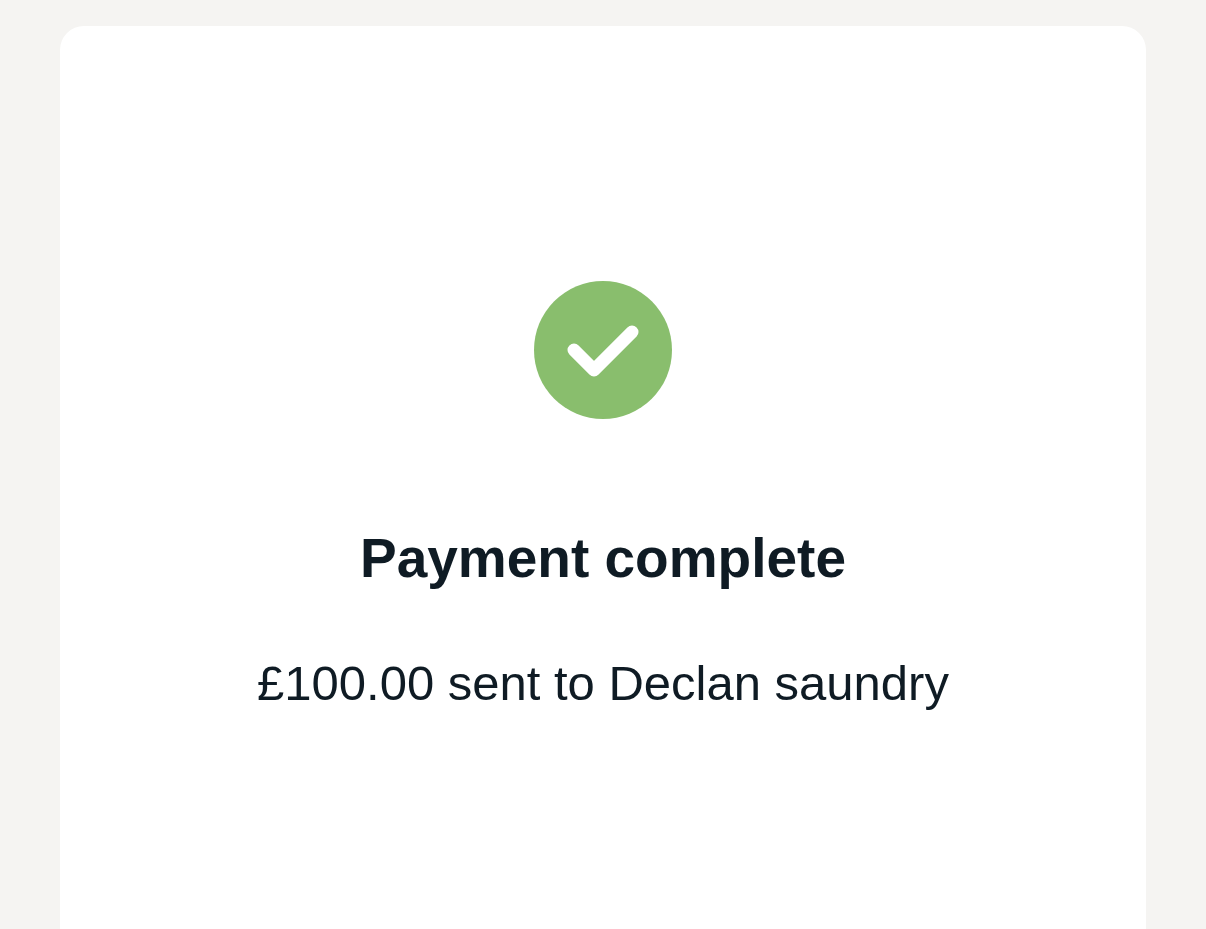 This screenshot has width=1206, height=929. What do you see at coordinates (603, 350) in the screenshot?
I see `check-circle-icon` at bounding box center [603, 350].